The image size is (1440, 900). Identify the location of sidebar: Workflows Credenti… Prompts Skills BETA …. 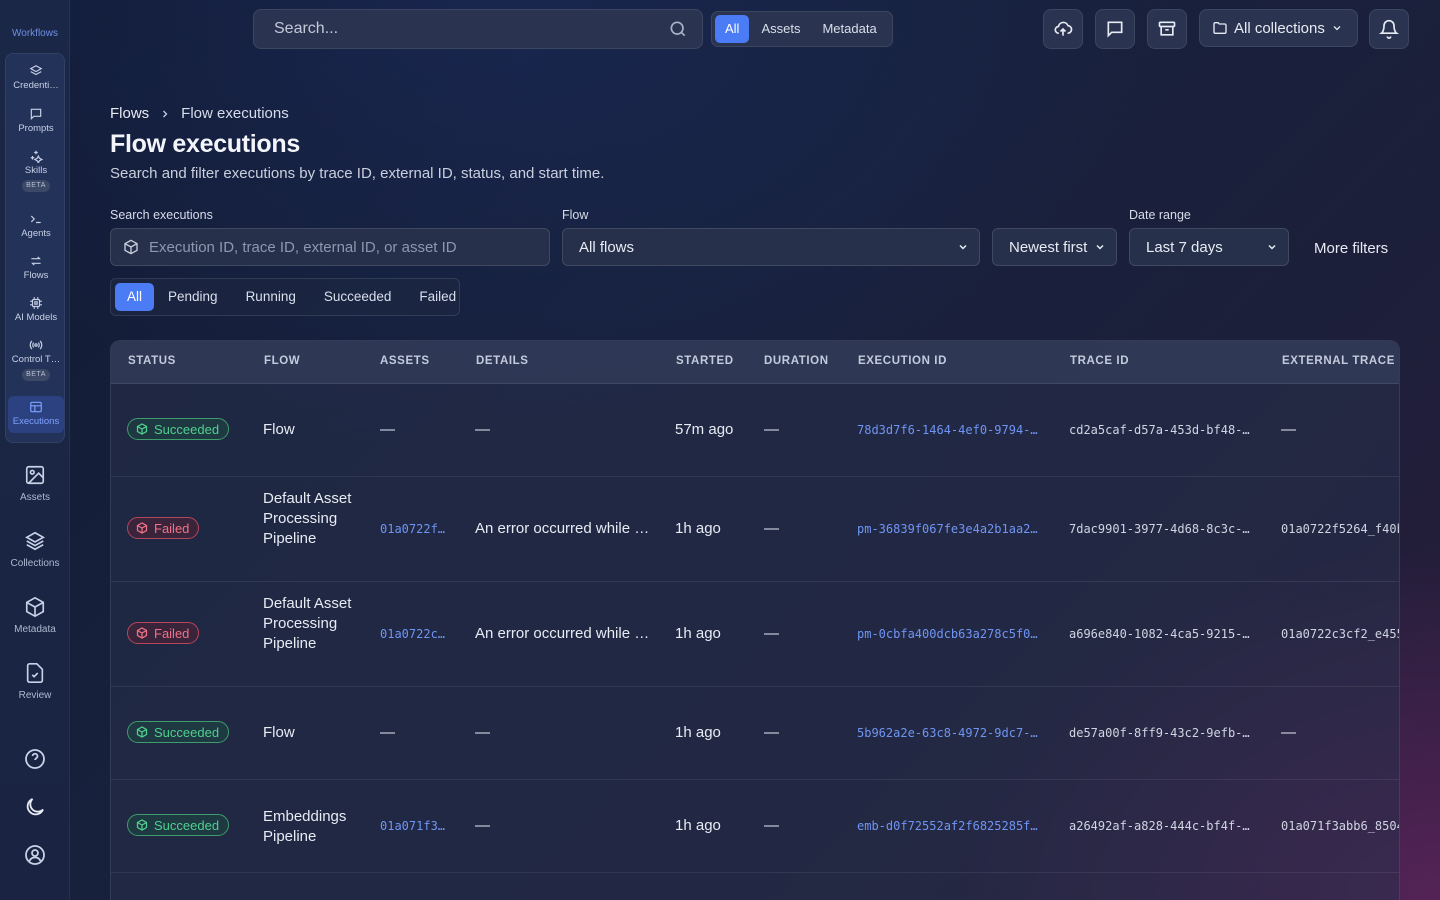
(35, 450).